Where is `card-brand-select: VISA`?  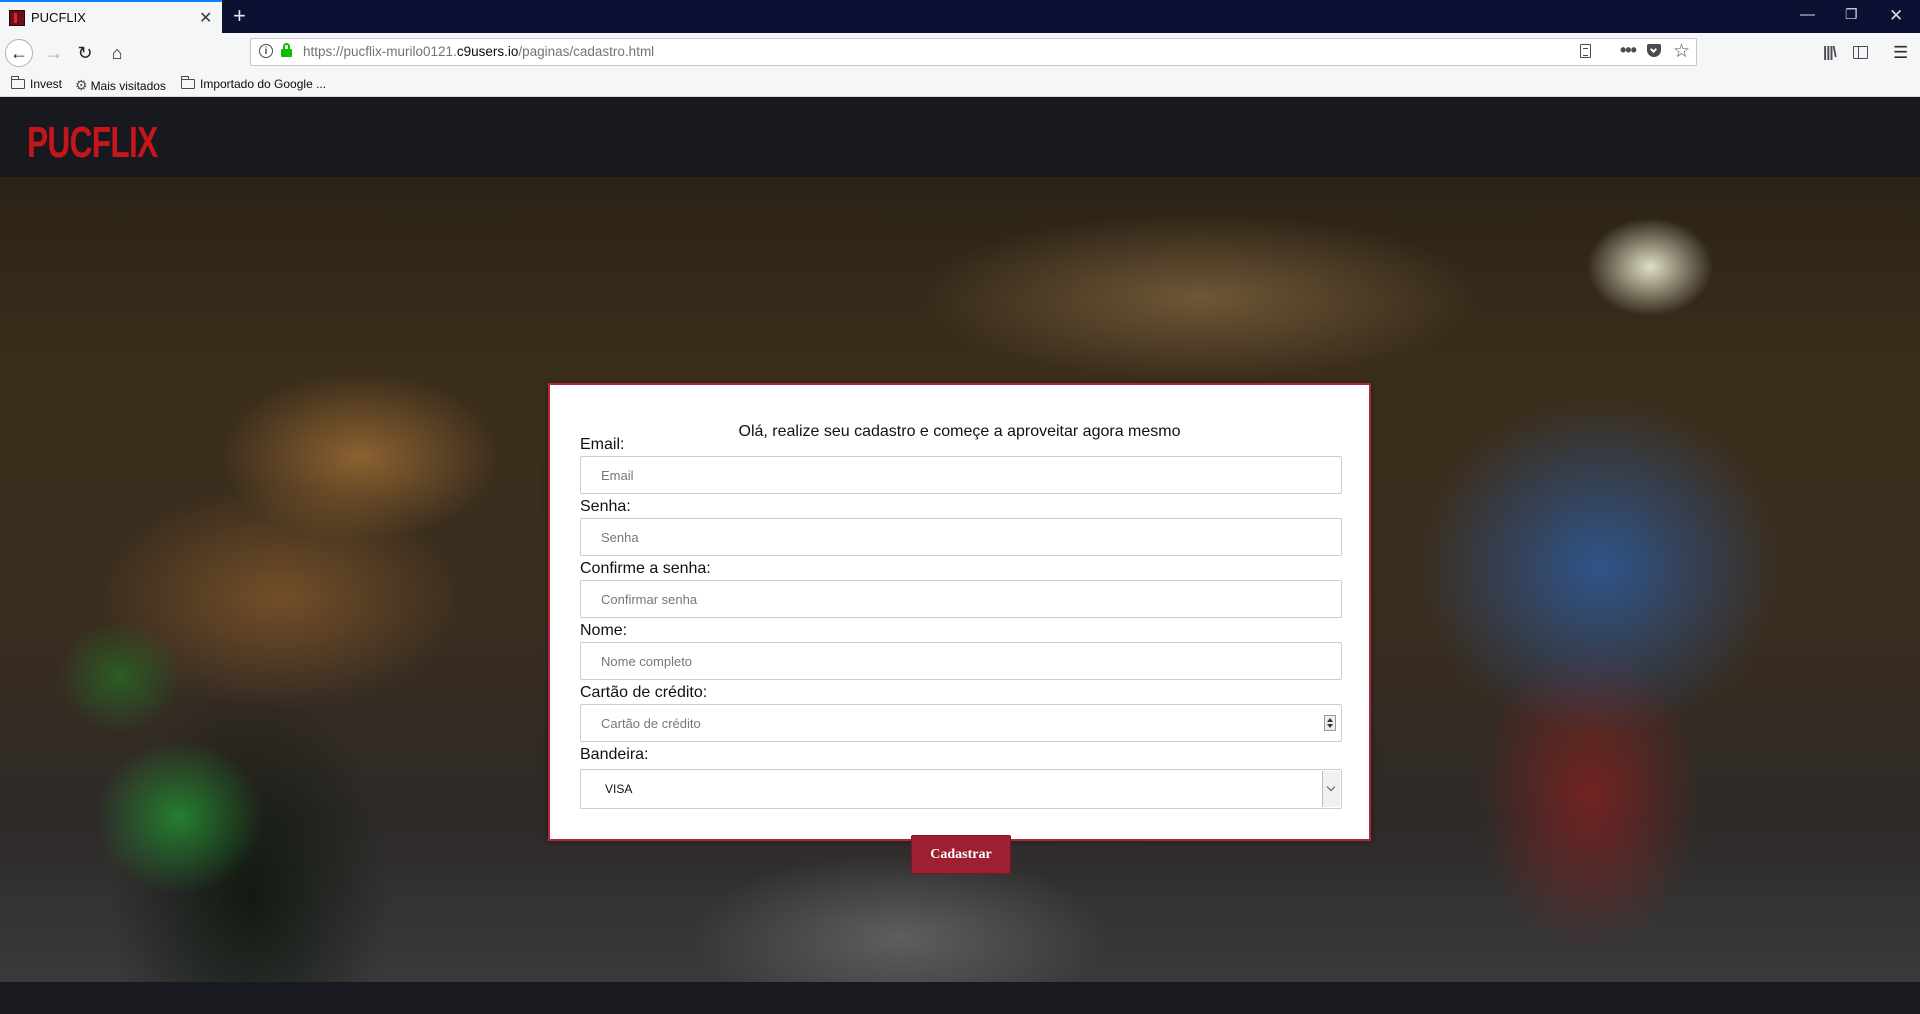 card-brand-select: VISA is located at coordinates (961, 789).